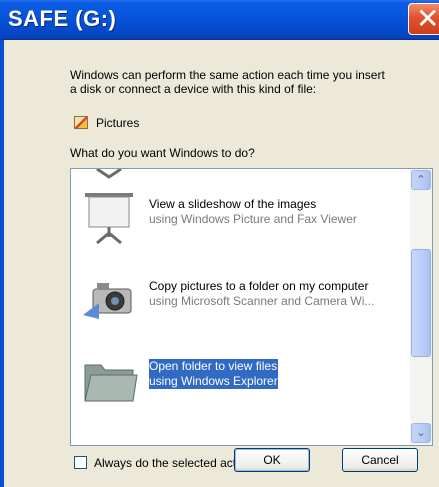 The height and width of the screenshot is (487, 439). I want to click on scroll-down-button: ⌄, so click(421, 433).